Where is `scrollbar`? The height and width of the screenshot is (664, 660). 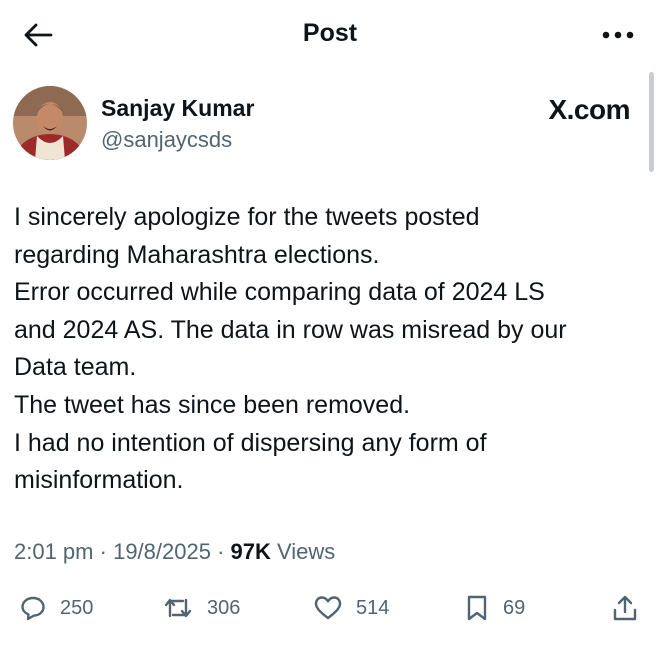
scrollbar is located at coordinates (651, 122).